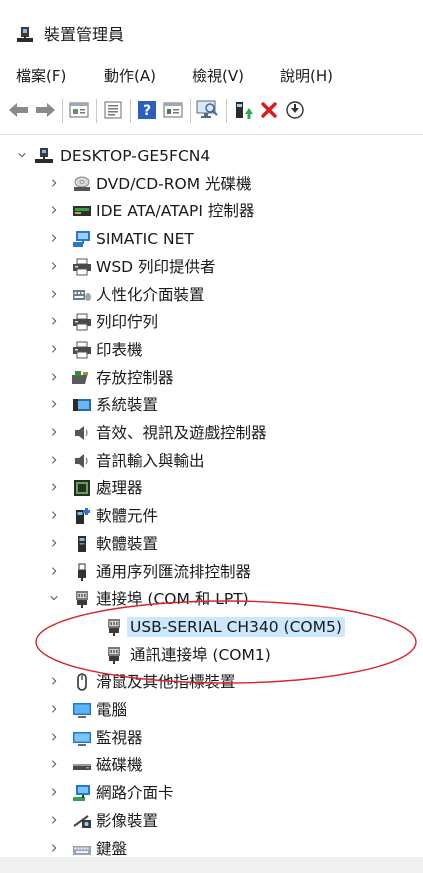 The height and width of the screenshot is (873, 423). Describe the element at coordinates (200, 654) in the screenshot. I see `tree-node-label: 通訊連接埠 (COM1)` at that location.